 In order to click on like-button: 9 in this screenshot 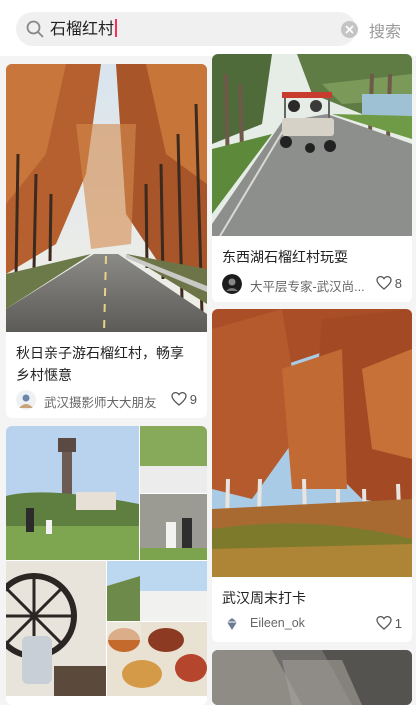, I will do `click(184, 399)`.